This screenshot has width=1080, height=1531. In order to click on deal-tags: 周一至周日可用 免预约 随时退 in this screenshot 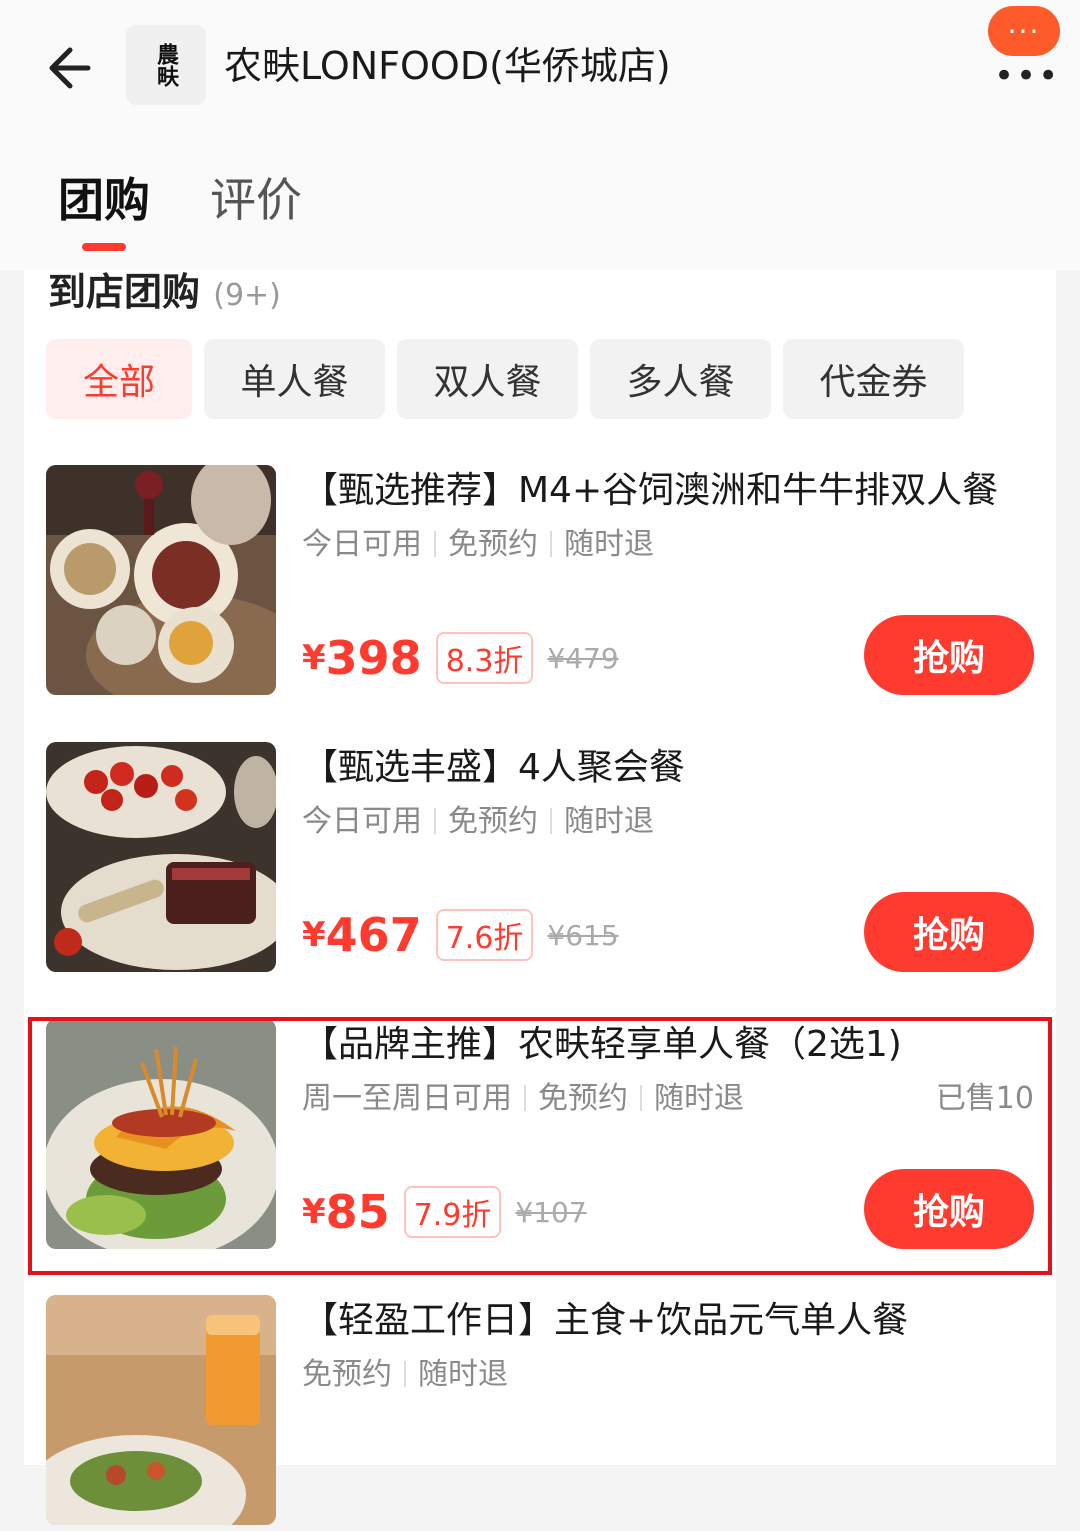, I will do `click(523, 1099)`.